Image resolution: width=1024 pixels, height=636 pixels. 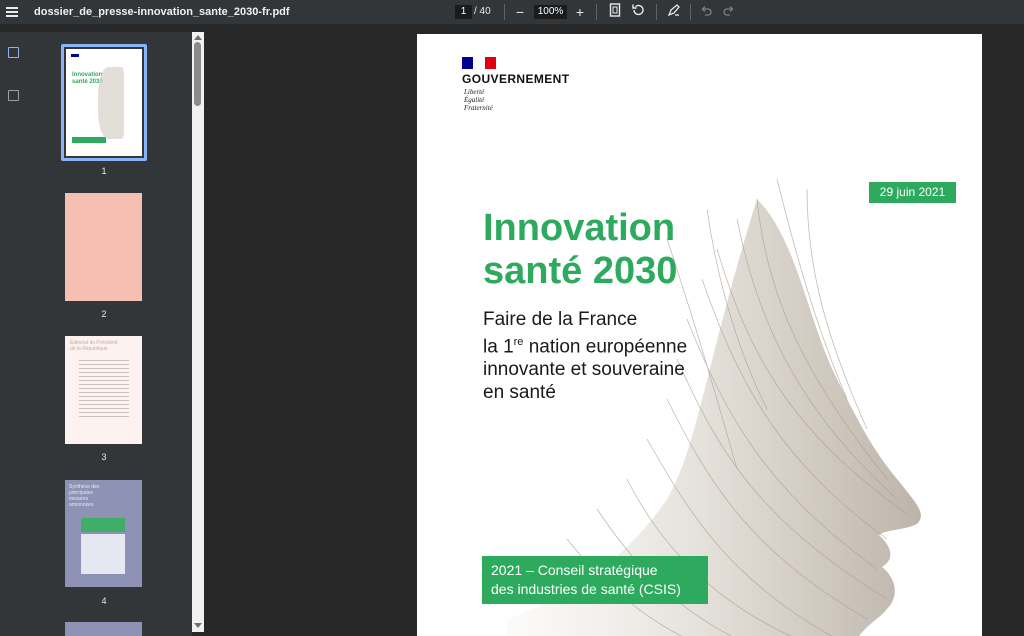 What do you see at coordinates (479, 63) in the screenshot?
I see `french-flag-logo` at bounding box center [479, 63].